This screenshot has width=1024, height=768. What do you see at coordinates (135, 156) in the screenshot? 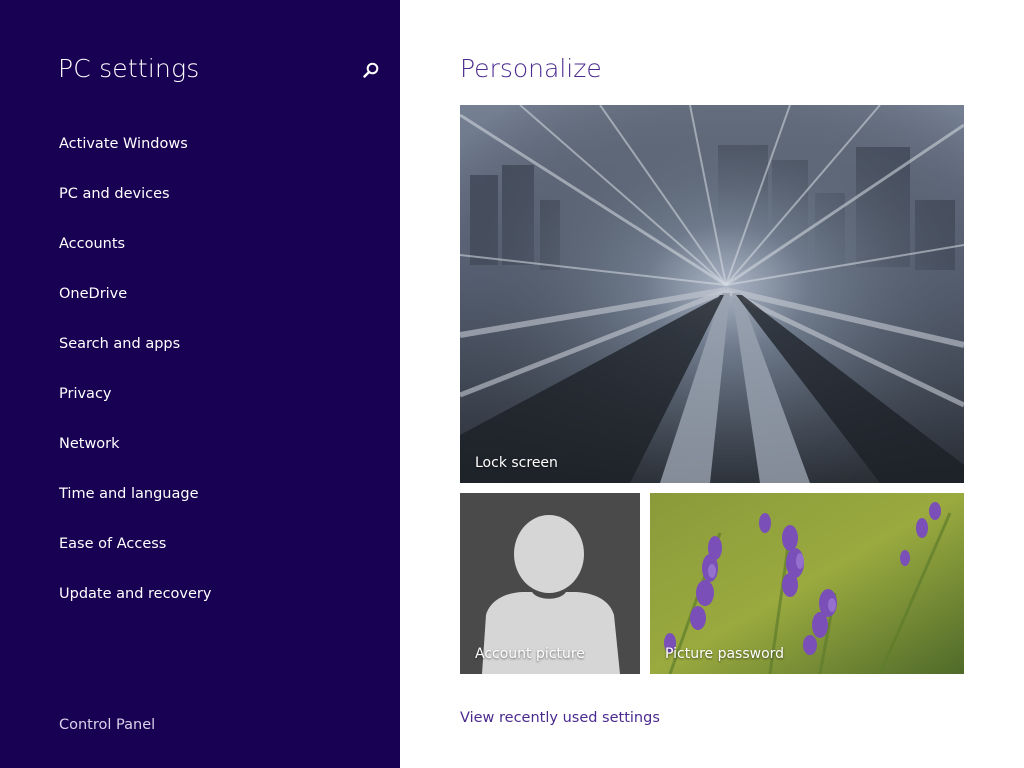
I see `sidebar-item-activate-windows: Activate Windows` at bounding box center [135, 156].